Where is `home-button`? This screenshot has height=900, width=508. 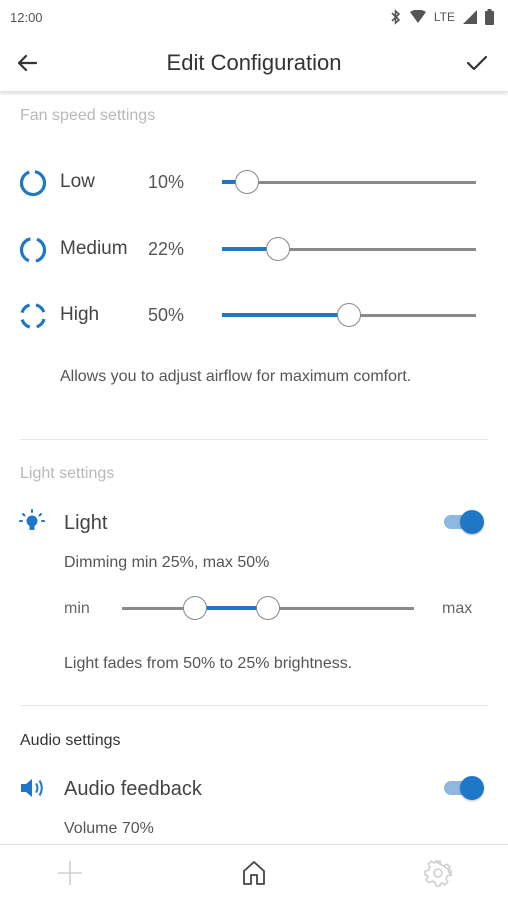 home-button is located at coordinates (254, 873).